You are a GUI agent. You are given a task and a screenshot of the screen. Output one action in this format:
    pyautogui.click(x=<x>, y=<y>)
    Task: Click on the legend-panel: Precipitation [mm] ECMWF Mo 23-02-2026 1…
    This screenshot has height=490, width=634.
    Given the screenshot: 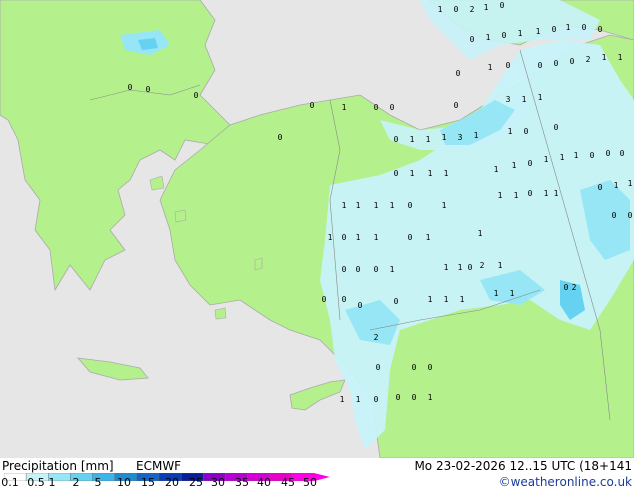 What is the action you would take?
    pyautogui.click(x=317, y=474)
    